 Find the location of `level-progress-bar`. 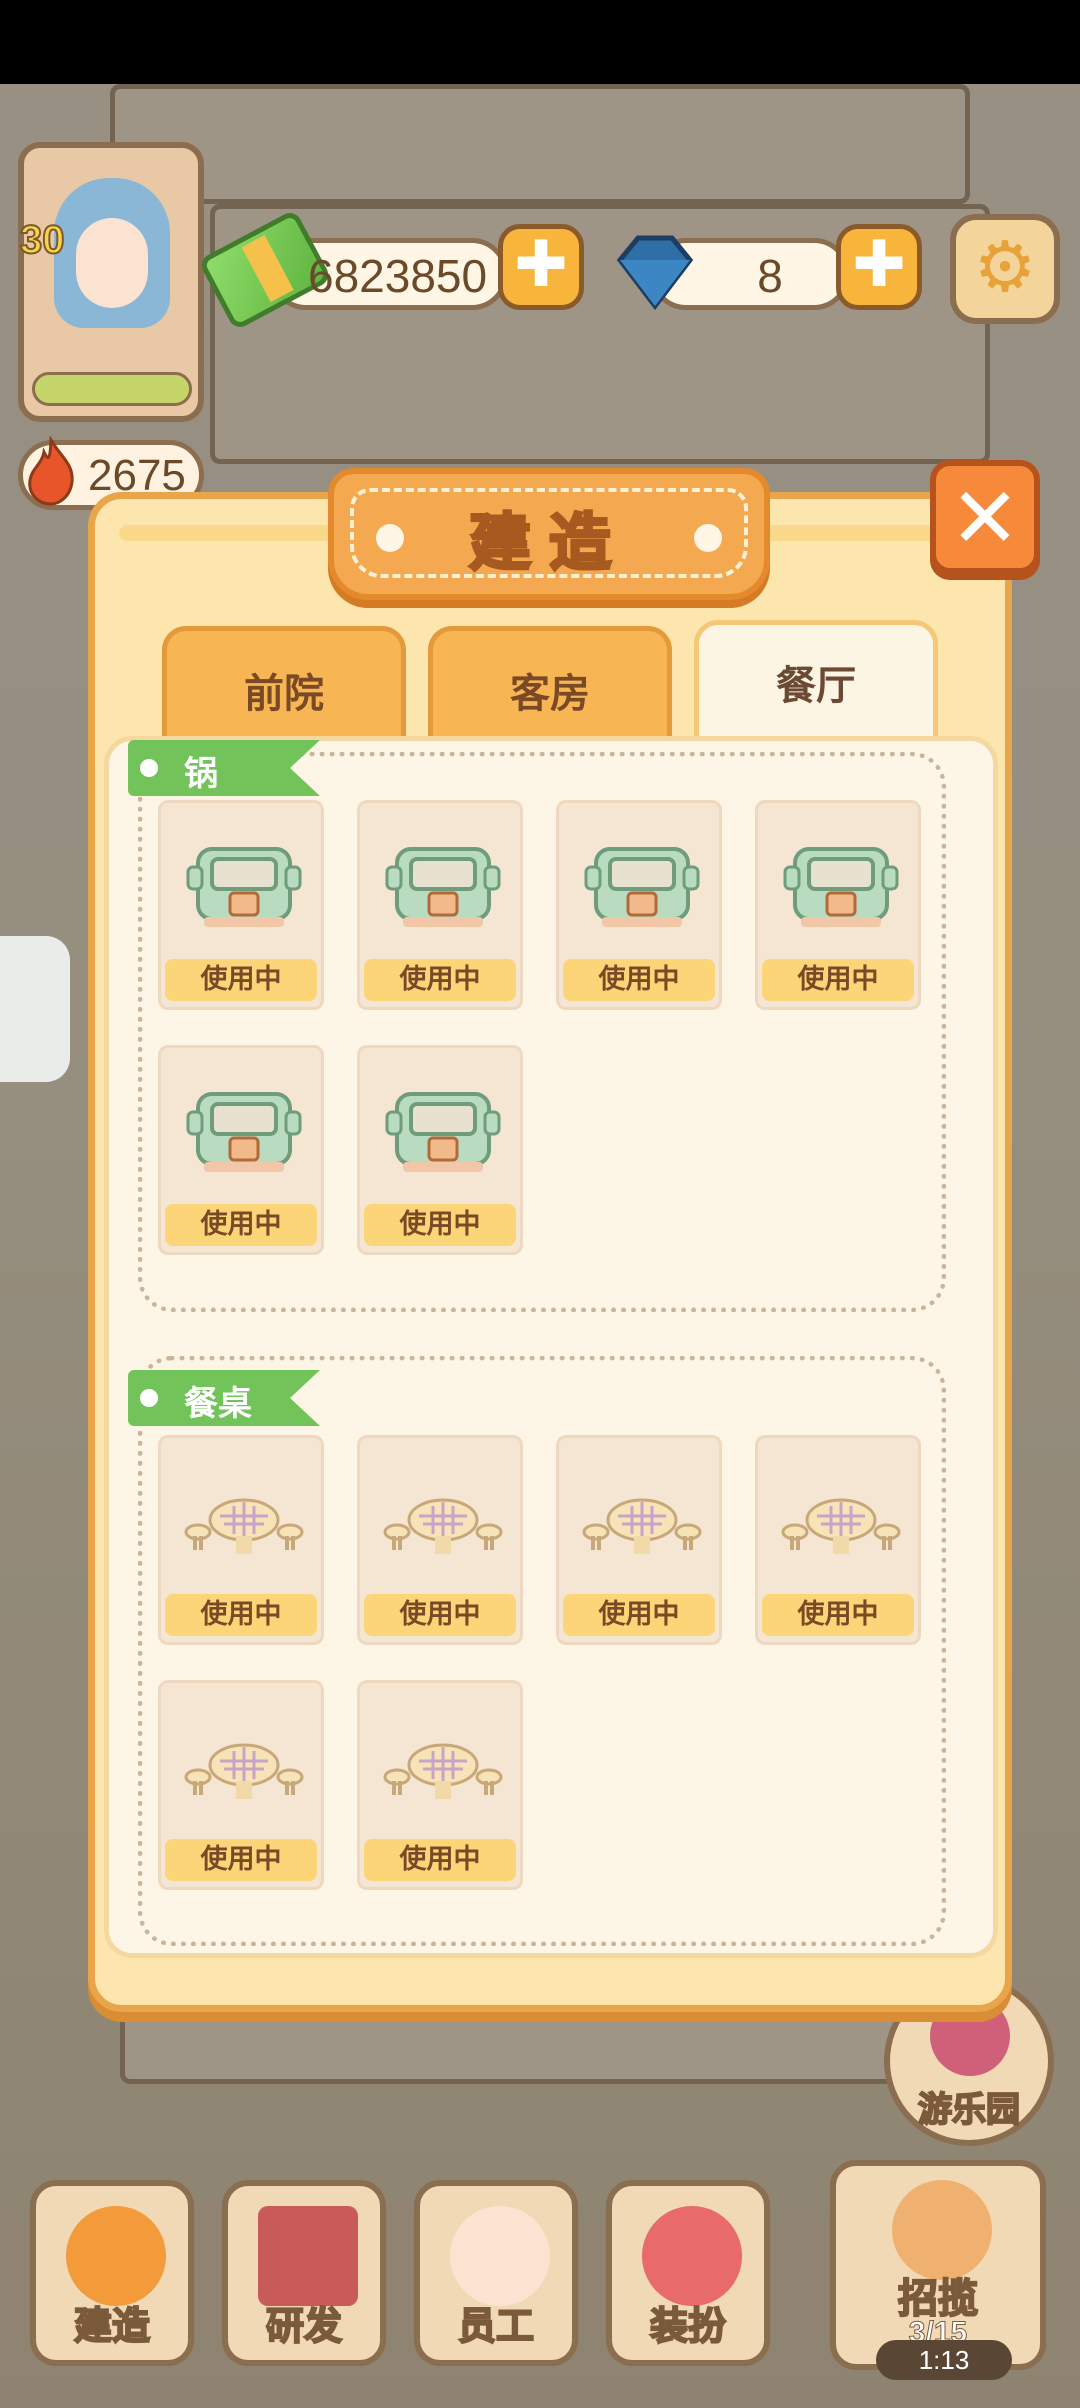

level-progress-bar is located at coordinates (112, 389).